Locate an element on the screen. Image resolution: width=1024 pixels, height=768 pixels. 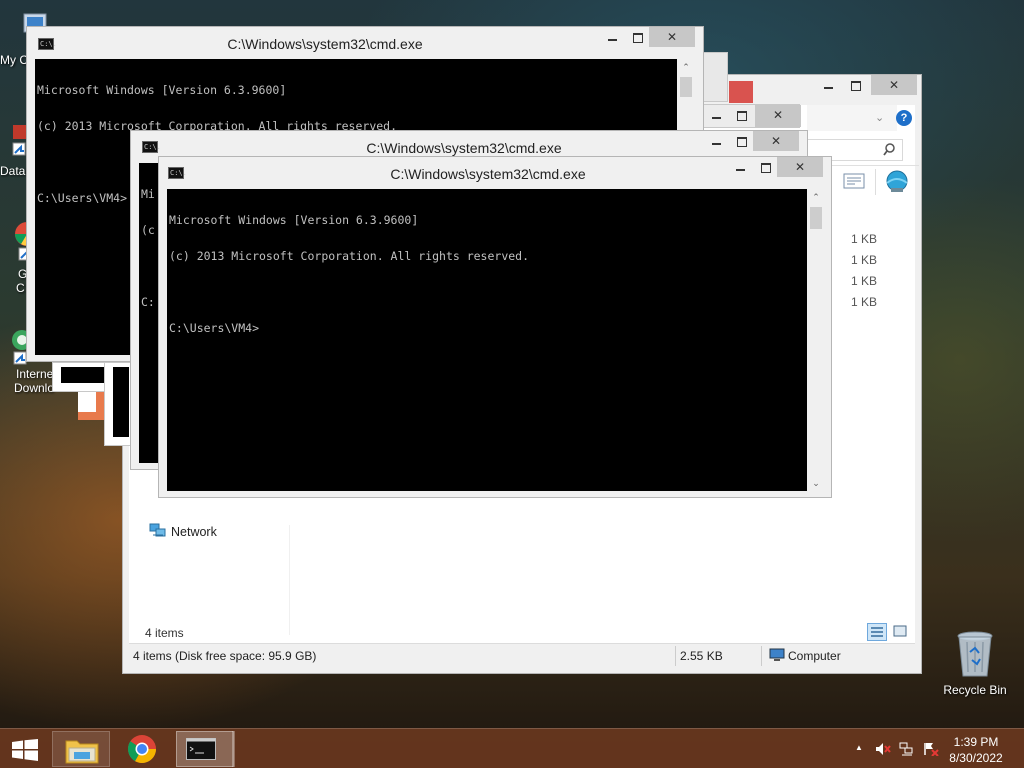
window-title: C:\Windows\system32\cmd.exe is located at coordinates (325, 44).